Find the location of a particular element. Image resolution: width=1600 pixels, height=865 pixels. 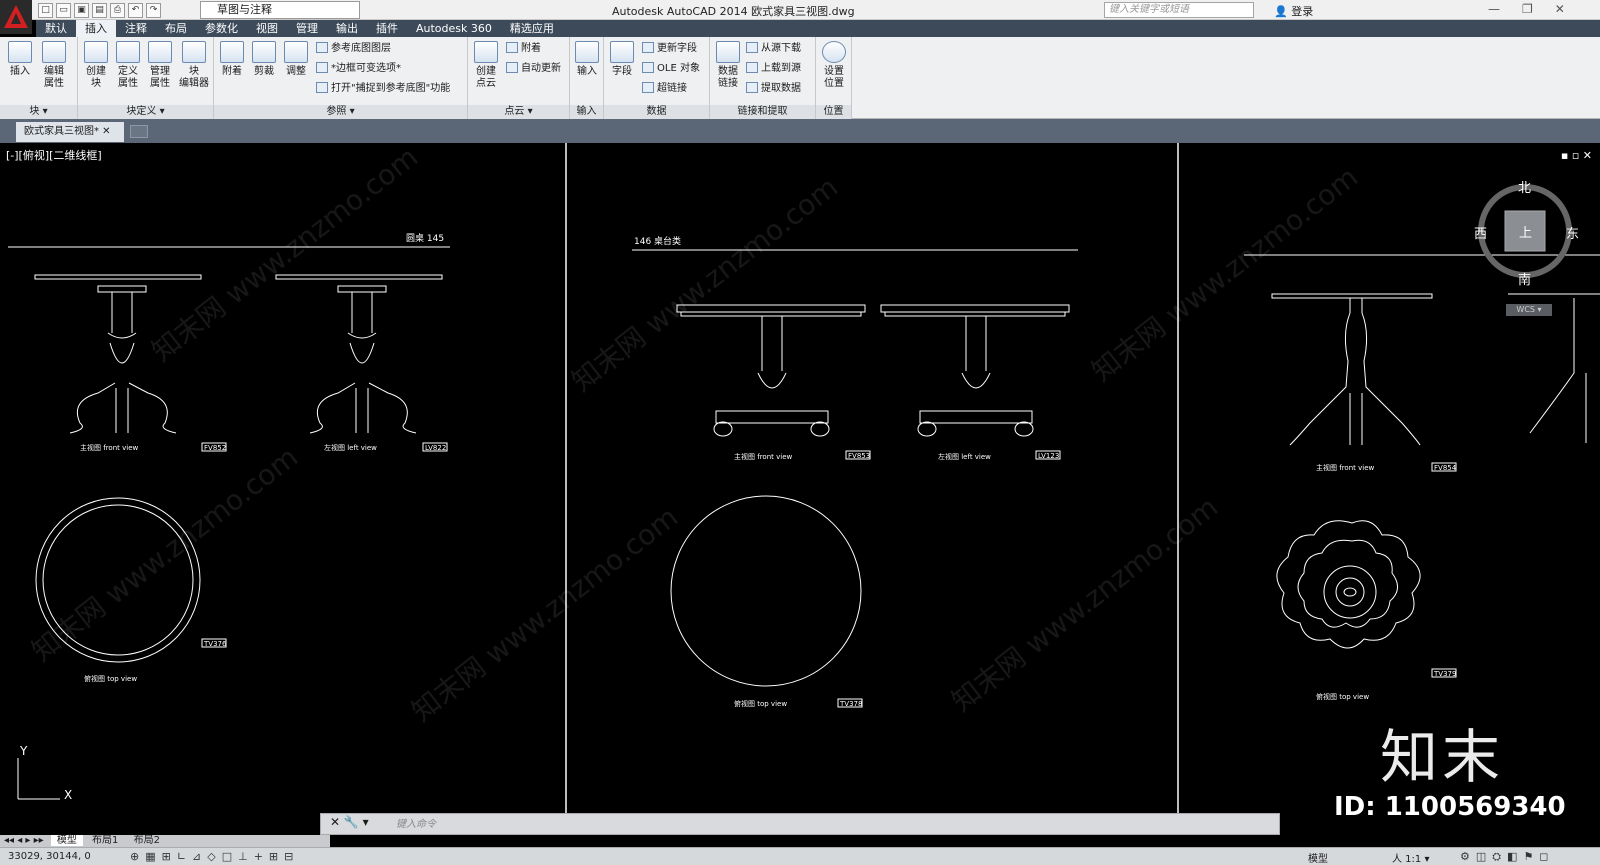

pc-attach-button: 附着 is located at coordinates (523, 49).